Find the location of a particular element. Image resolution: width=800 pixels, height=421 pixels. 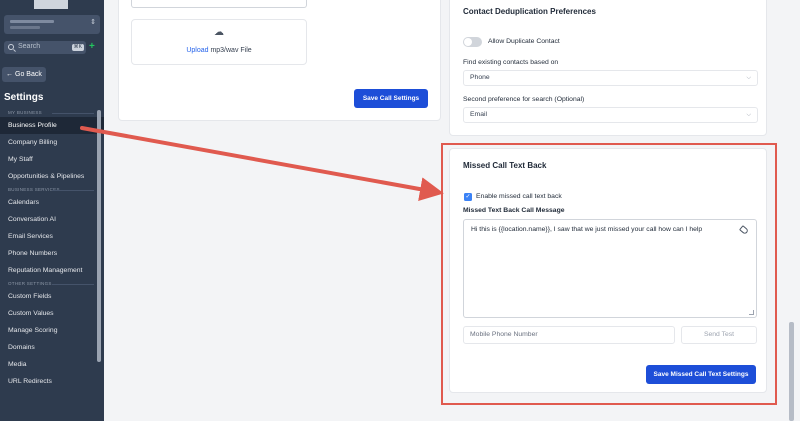

sidebar-search: Search ⌘K is located at coordinates (45, 47).